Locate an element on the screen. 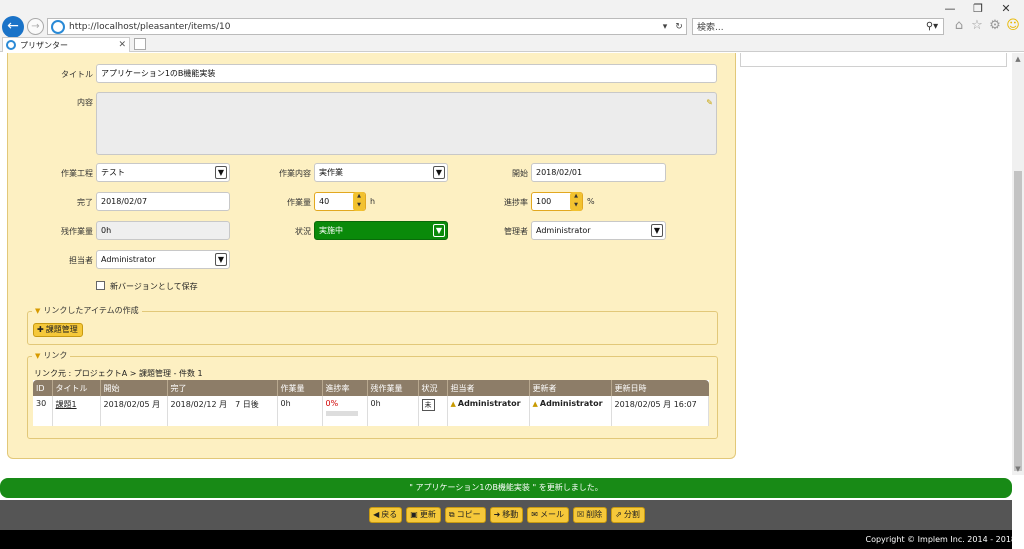  linked-create-legend: ▼ リンクしたアイテムの作成 is located at coordinates (87, 310).